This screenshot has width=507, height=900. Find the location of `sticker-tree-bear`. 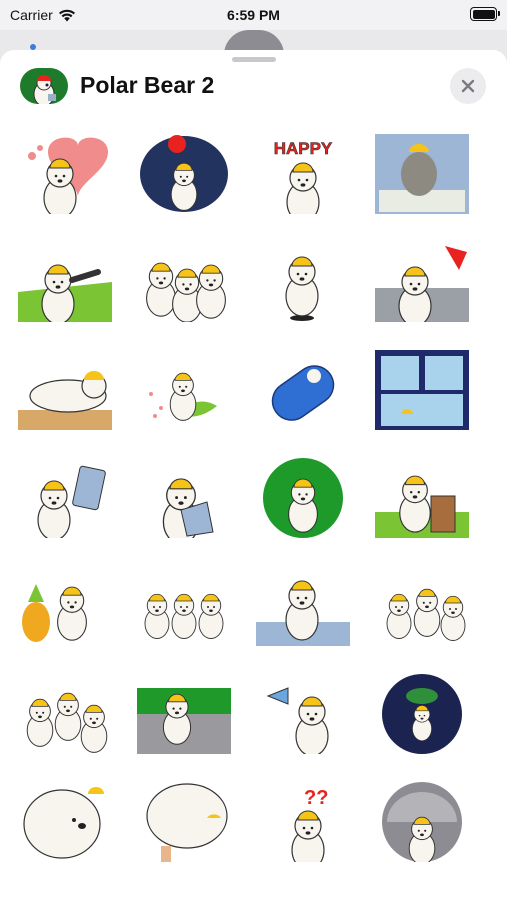

sticker-tree-bear is located at coordinates (184, 822).